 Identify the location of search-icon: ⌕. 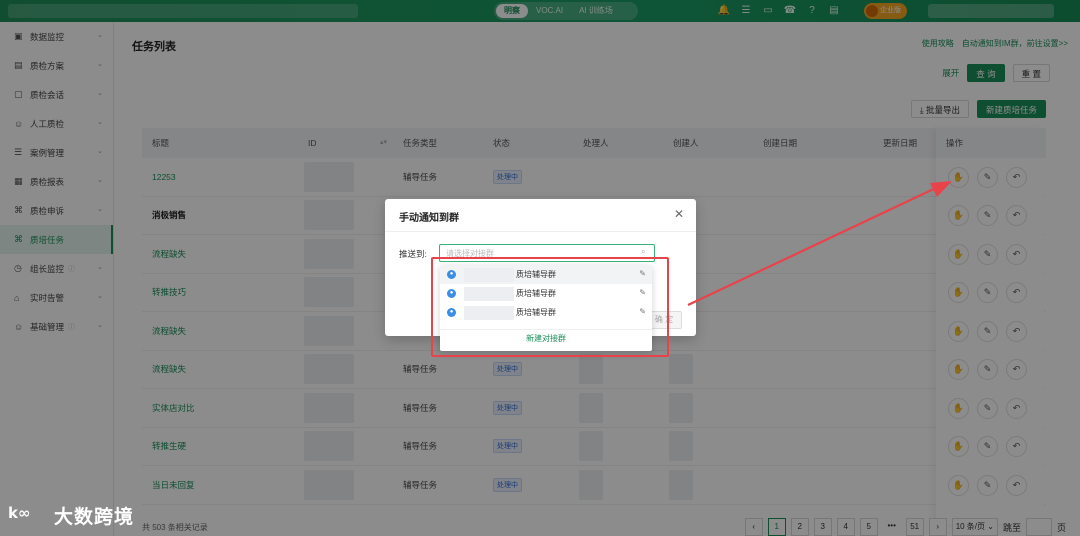
(643, 251).